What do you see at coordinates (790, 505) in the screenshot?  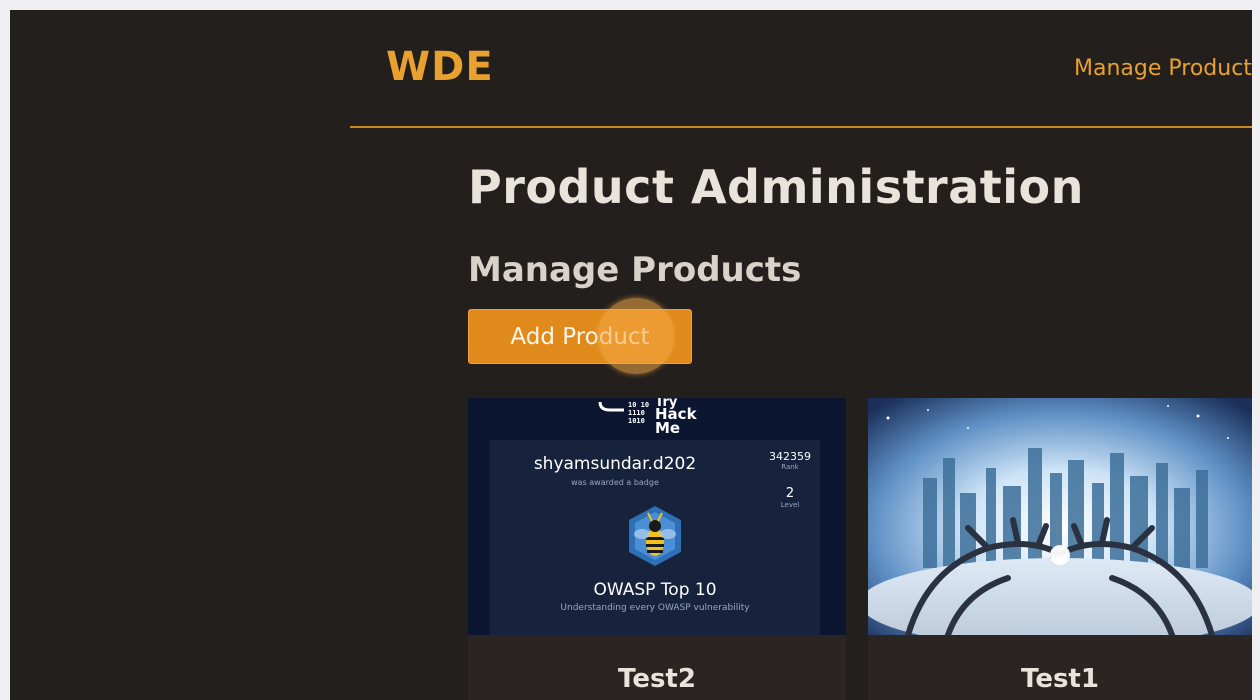 I see `level-label: Level` at bounding box center [790, 505].